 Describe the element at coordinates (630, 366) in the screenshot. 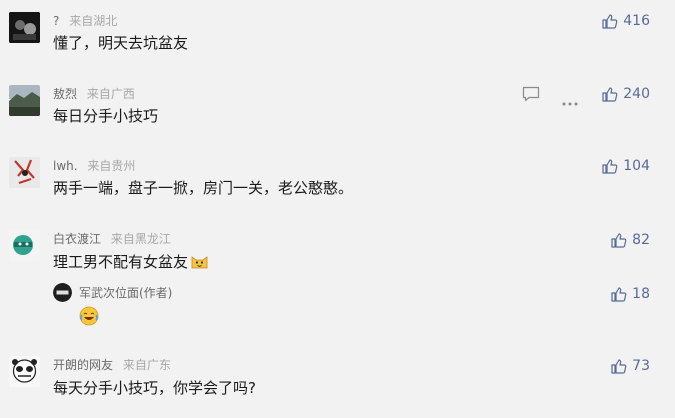

I see `like-button: 73` at that location.